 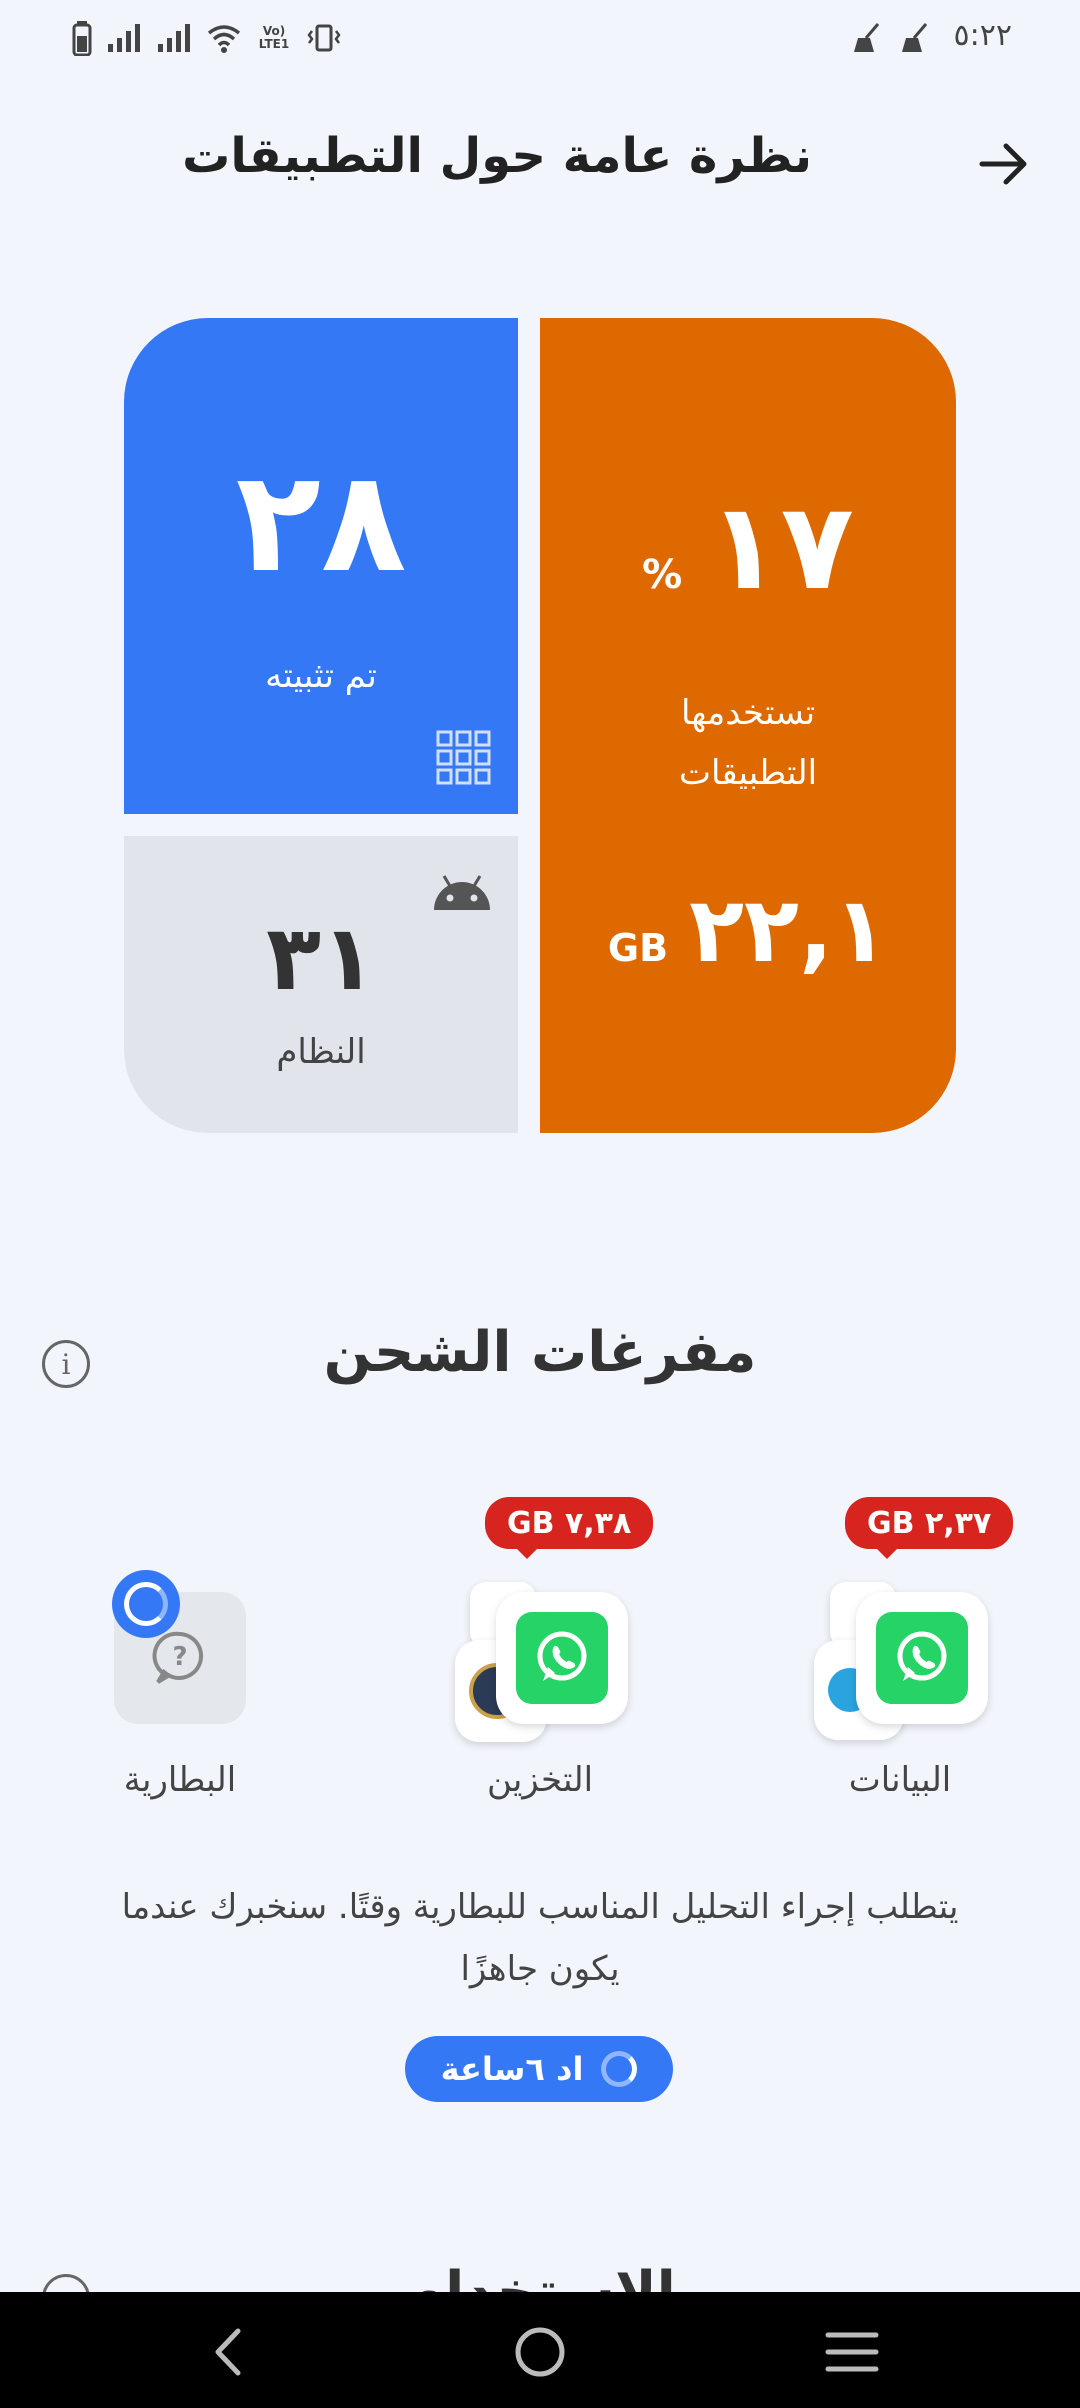 I want to click on apps-usage-card: % ١٧ تستخدمها التطبيقات GB ٢٢,١, so click(x=748, y=725).